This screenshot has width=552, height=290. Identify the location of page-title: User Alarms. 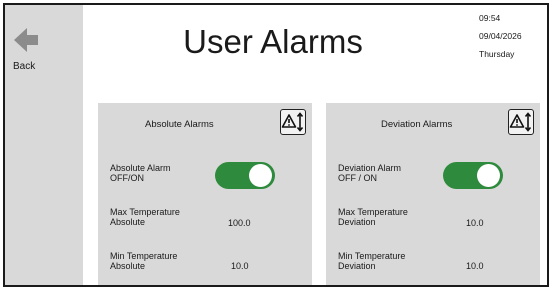
(273, 41).